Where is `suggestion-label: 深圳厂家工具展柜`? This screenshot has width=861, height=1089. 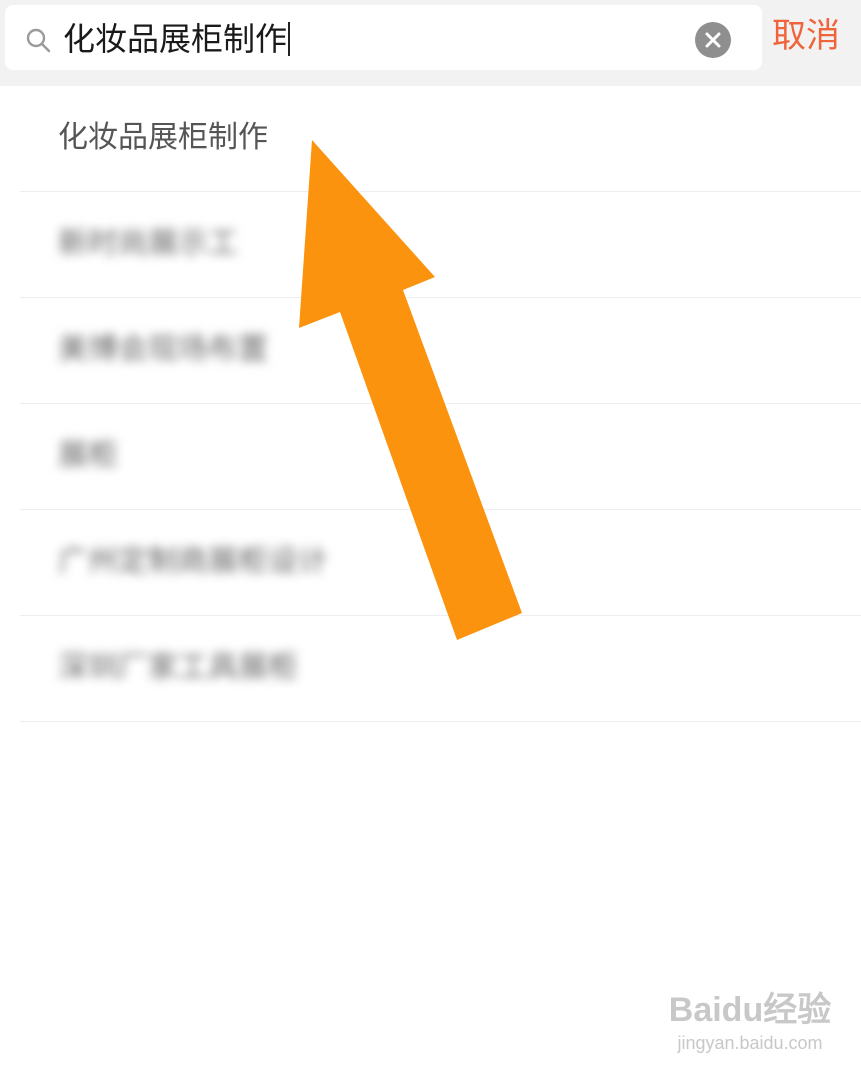 suggestion-label: 深圳厂家工具展柜 is located at coordinates (178, 667).